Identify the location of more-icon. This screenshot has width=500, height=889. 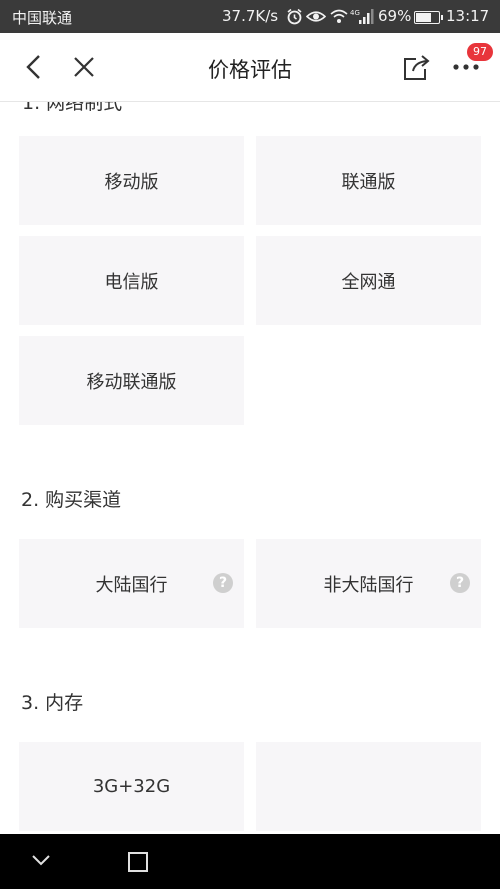
(467, 67).